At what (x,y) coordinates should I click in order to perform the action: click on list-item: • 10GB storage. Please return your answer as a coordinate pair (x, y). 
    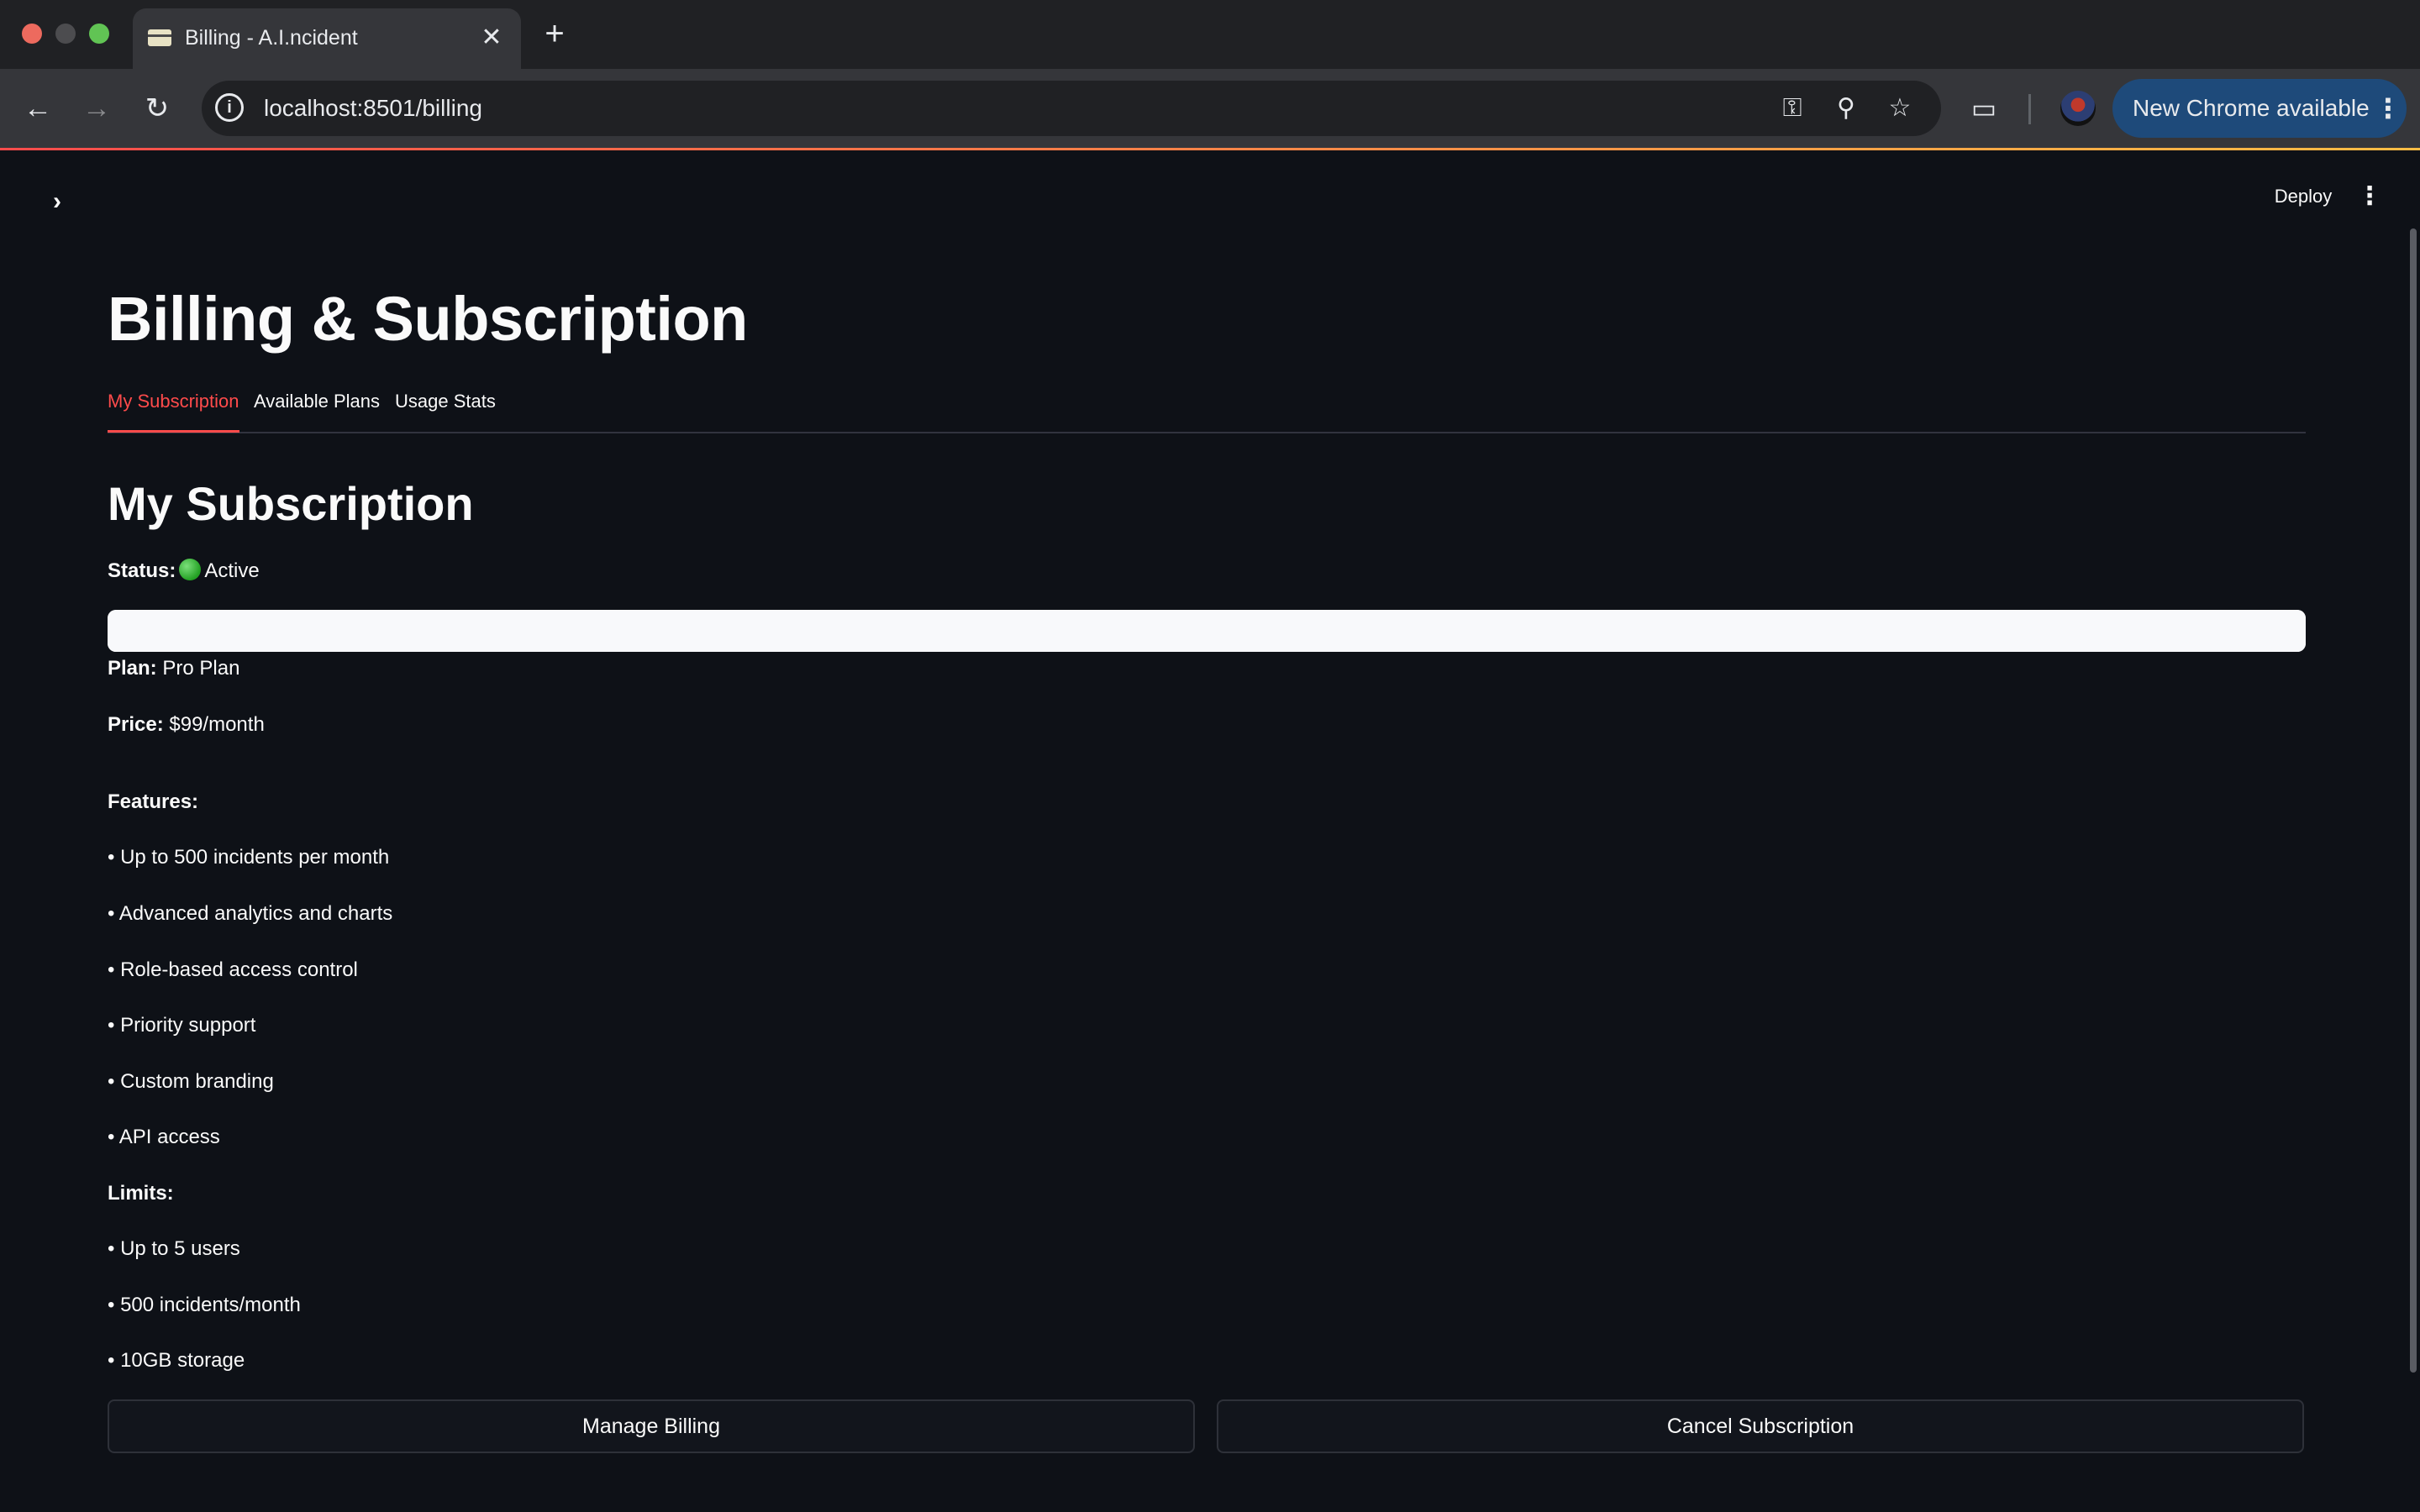
    Looking at the image, I should click on (176, 1360).